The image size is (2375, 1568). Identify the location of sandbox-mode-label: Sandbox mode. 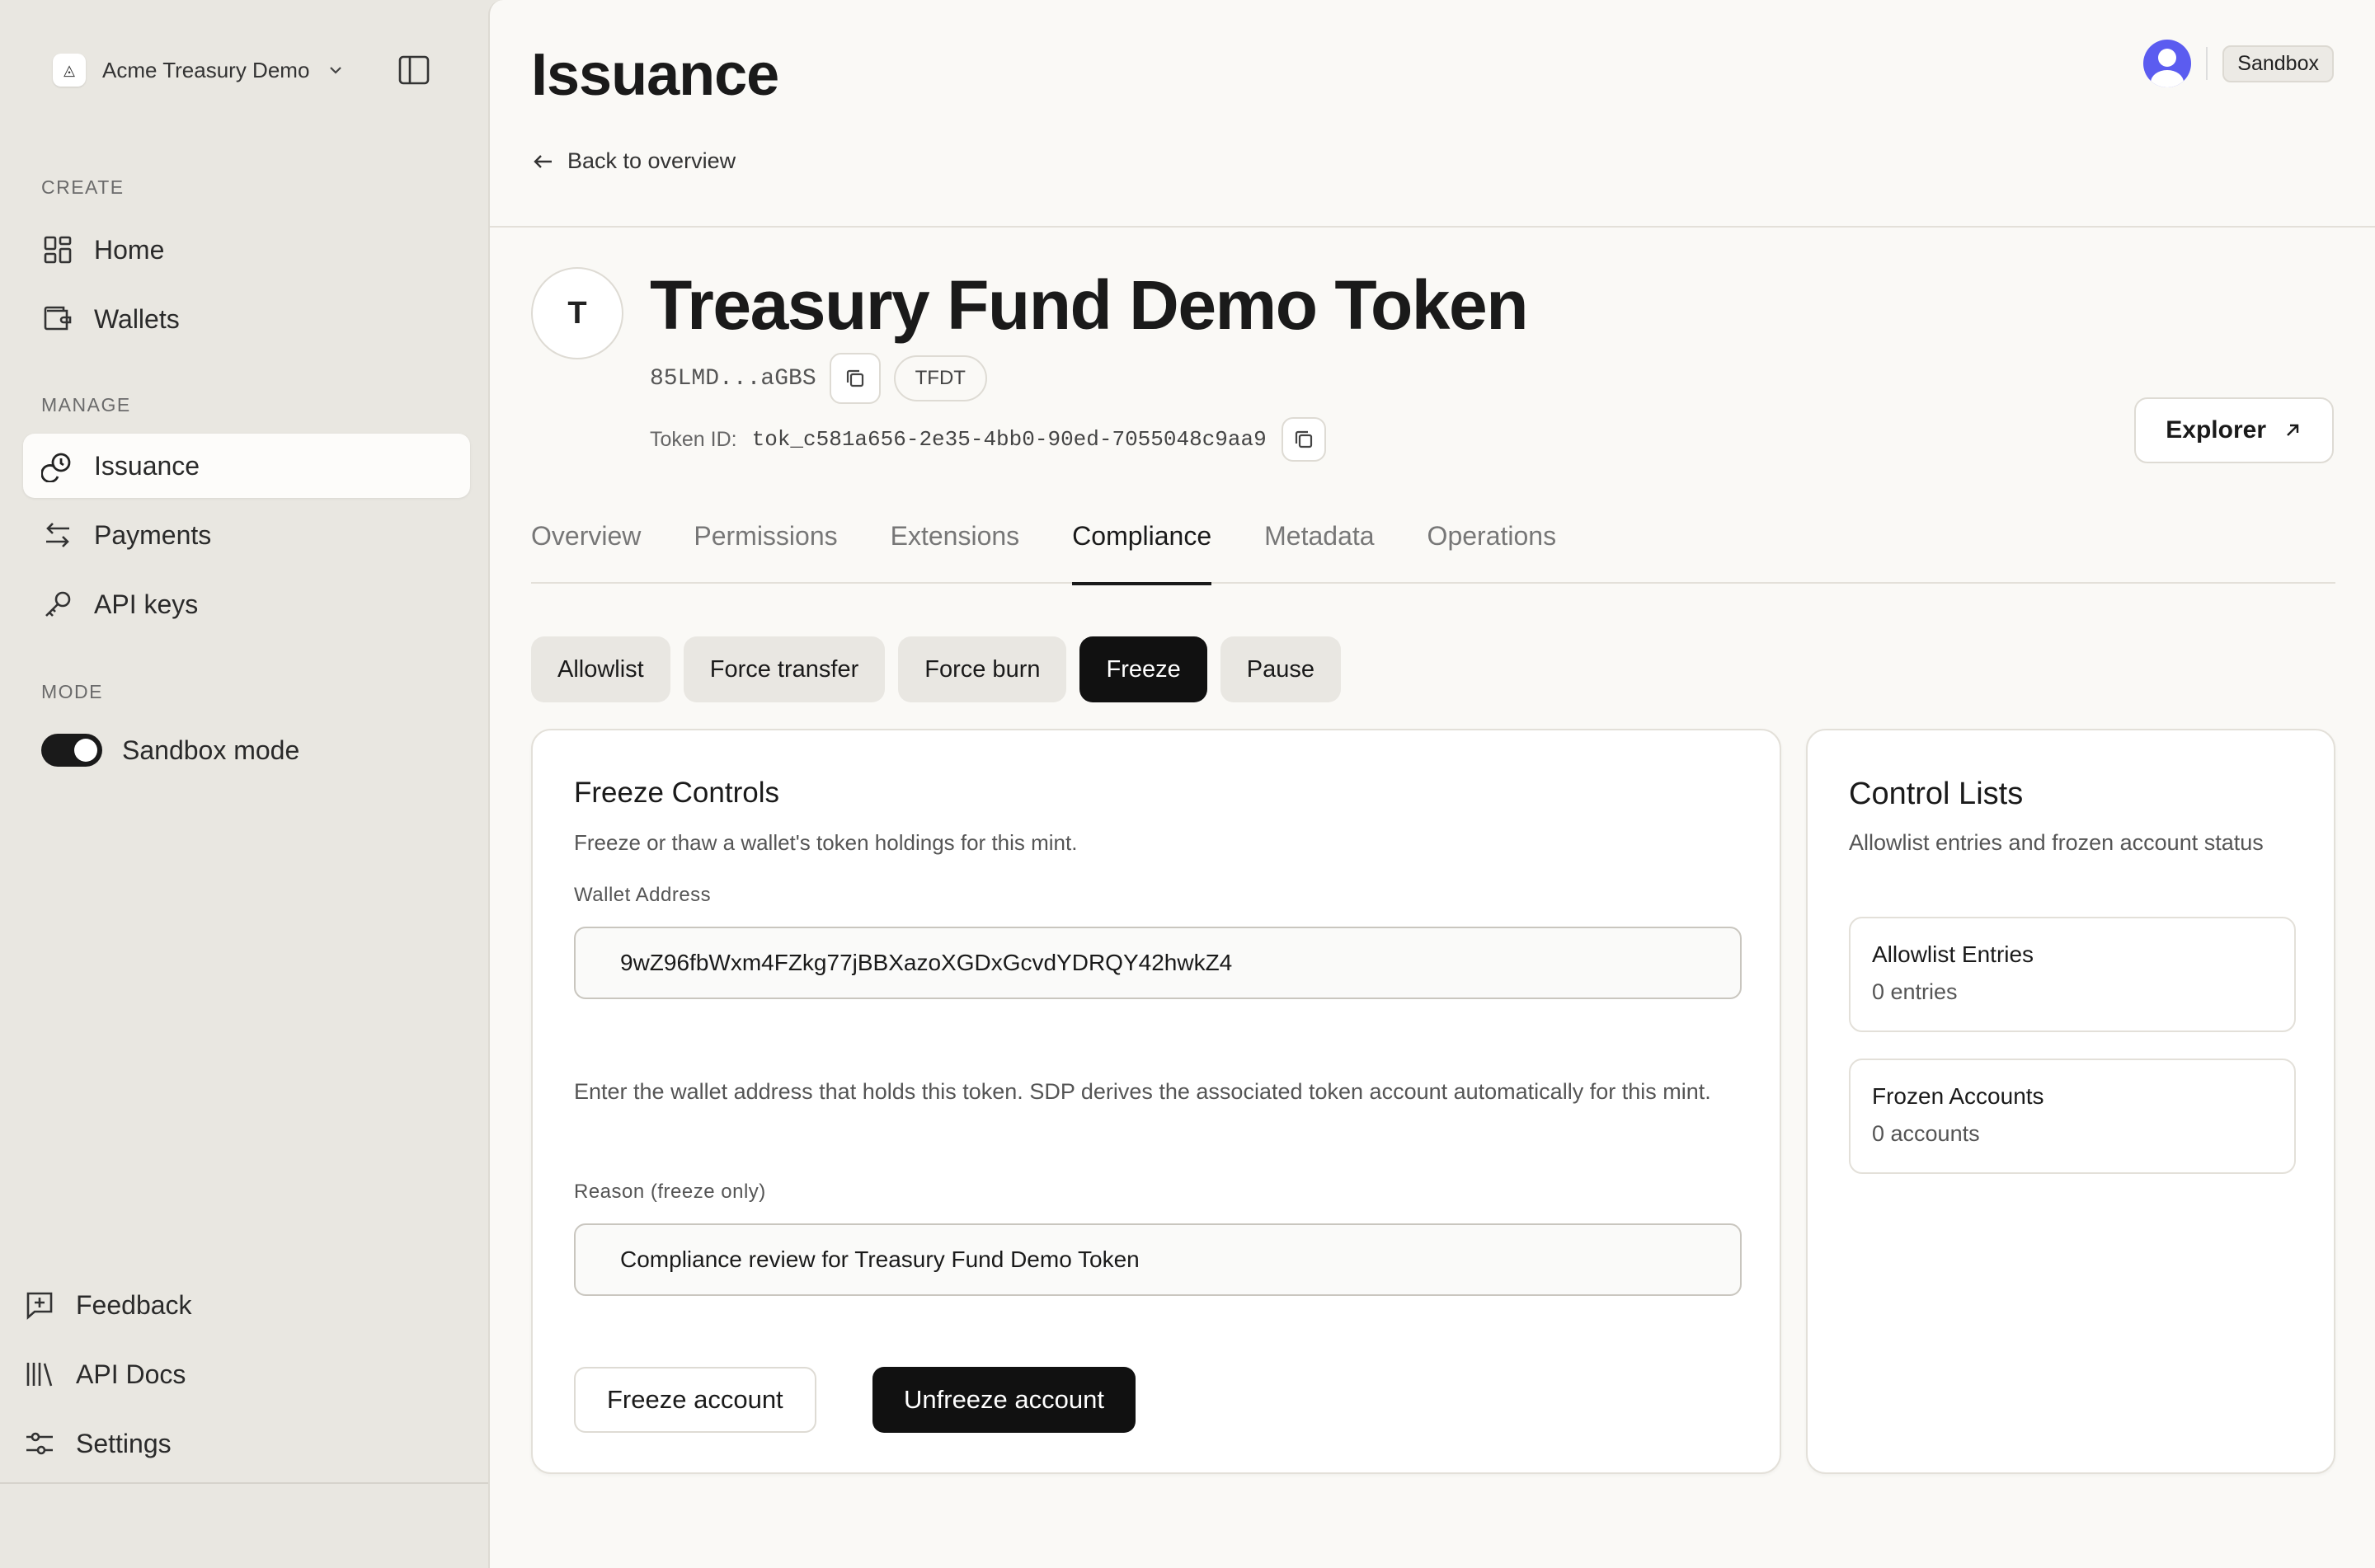
(211, 750).